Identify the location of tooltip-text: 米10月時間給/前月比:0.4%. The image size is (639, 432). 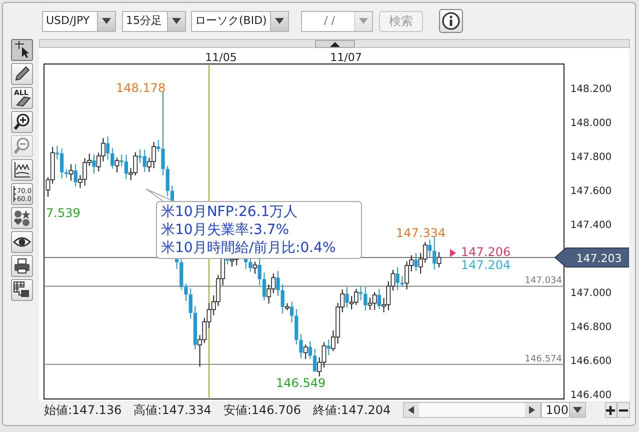
(249, 248).